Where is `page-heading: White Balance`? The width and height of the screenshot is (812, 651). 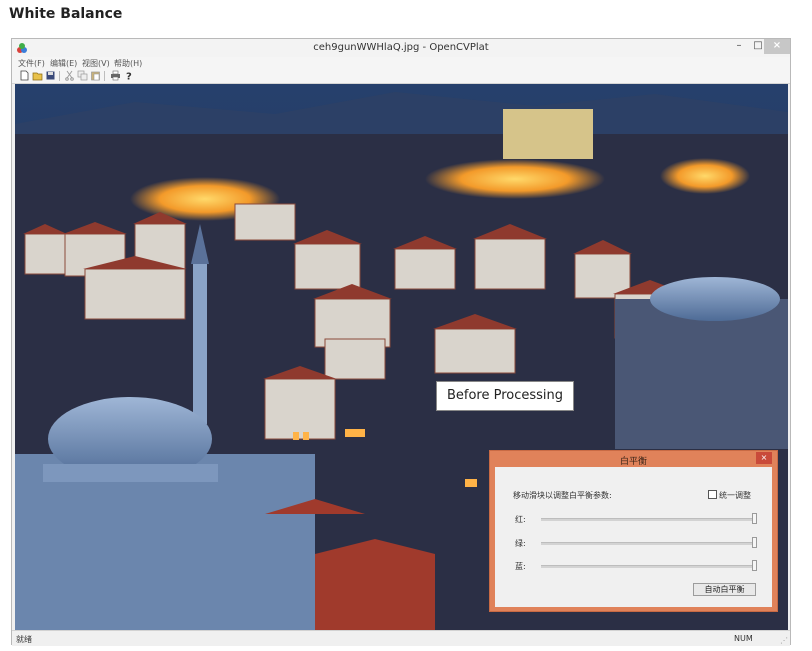
page-heading: White Balance is located at coordinates (66, 14).